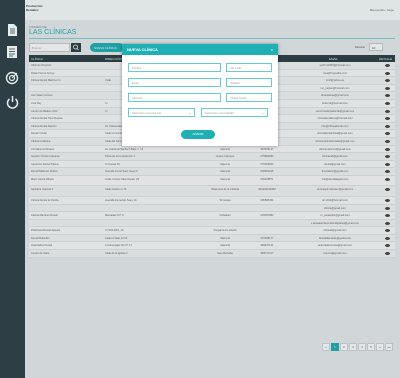 The width and height of the screenshot is (400, 378). I want to click on phone-field: Teléfono, so click(249, 82).